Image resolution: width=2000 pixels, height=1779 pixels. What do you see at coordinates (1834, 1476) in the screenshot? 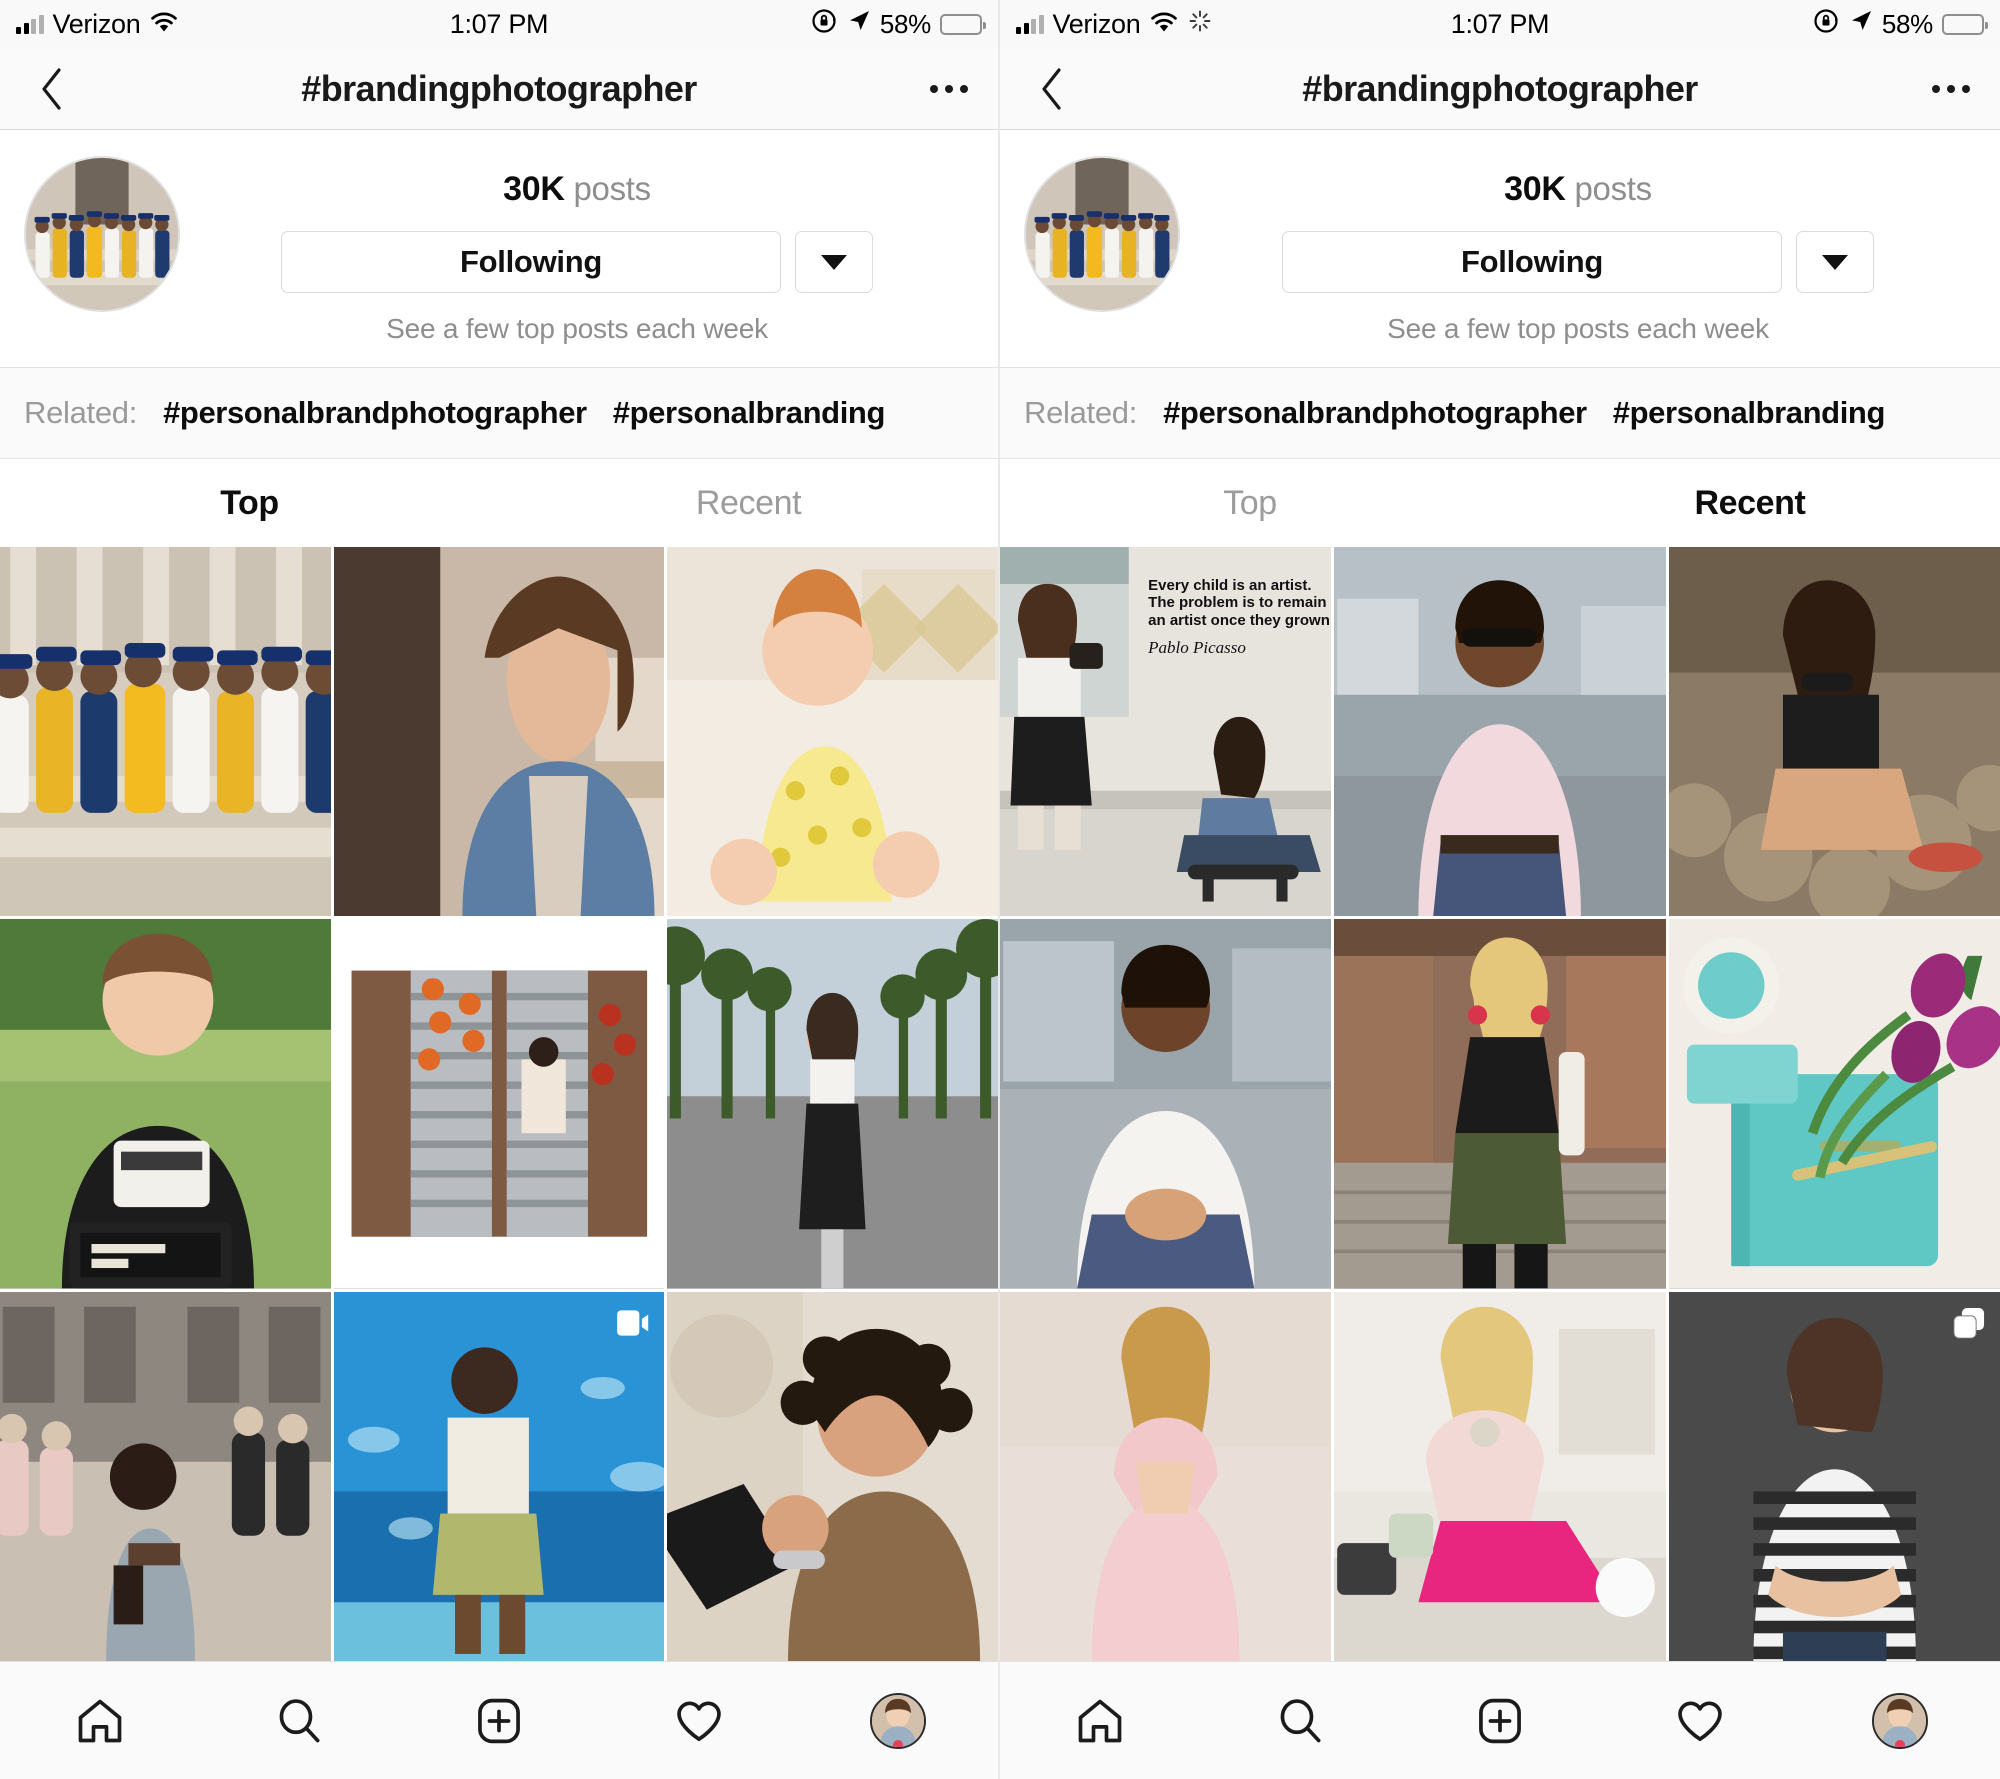
I see `grid-photo-woman-striped-shirt-gray` at bounding box center [1834, 1476].